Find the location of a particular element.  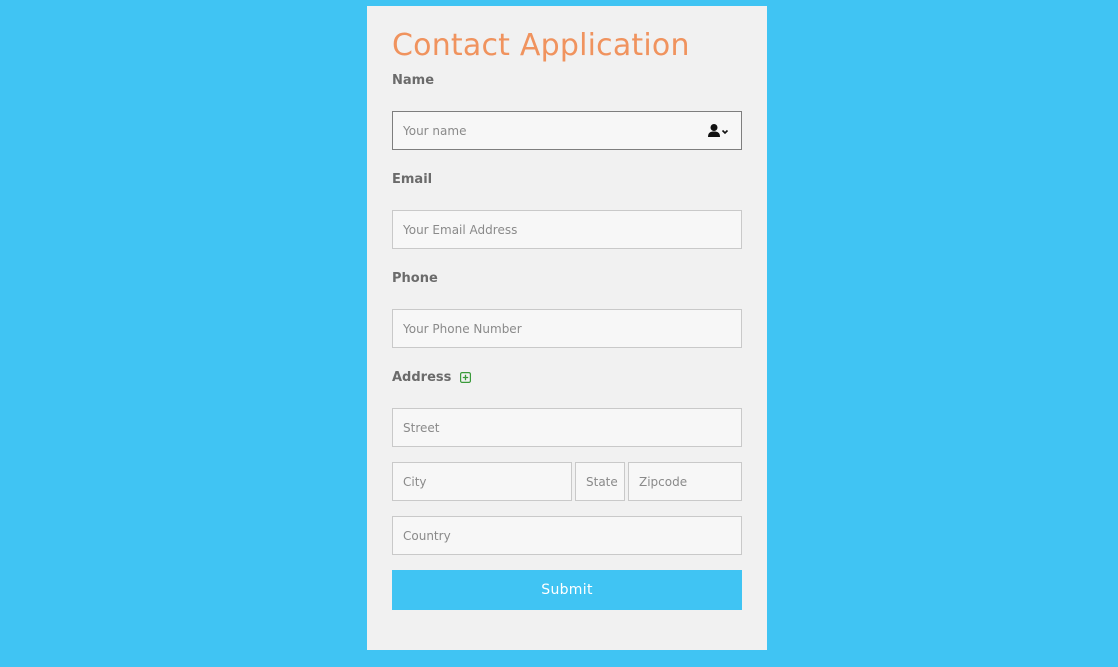

name-field is located at coordinates (567, 130).